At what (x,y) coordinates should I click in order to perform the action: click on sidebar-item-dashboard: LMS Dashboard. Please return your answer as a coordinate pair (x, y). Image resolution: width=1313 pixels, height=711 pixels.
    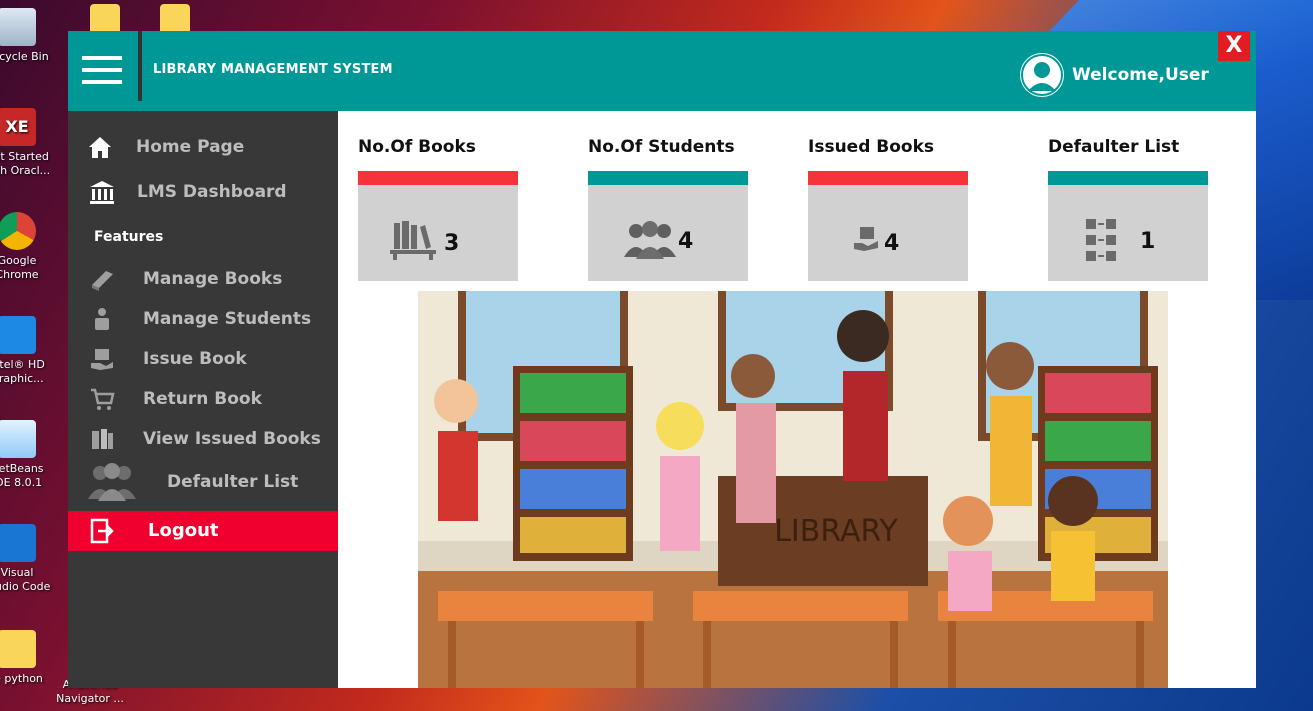
    Looking at the image, I should click on (203, 192).